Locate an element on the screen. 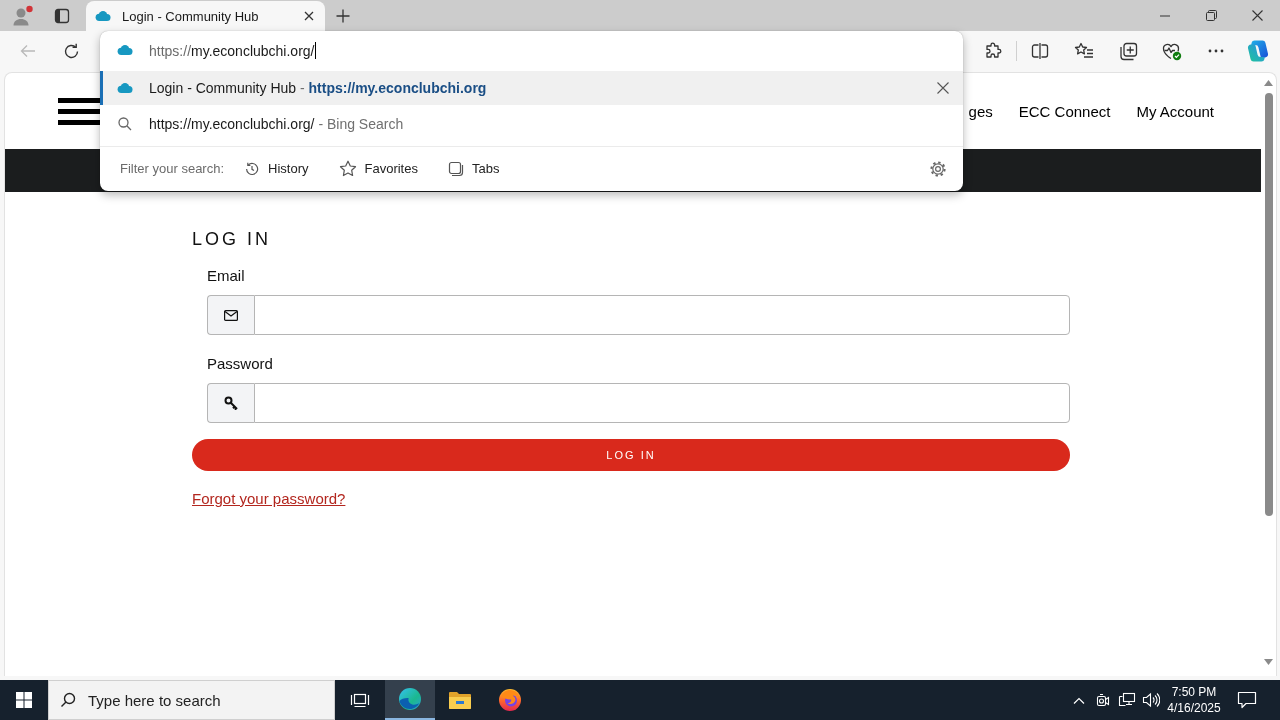  nav-link: ECC Connect is located at coordinates (1064, 111).